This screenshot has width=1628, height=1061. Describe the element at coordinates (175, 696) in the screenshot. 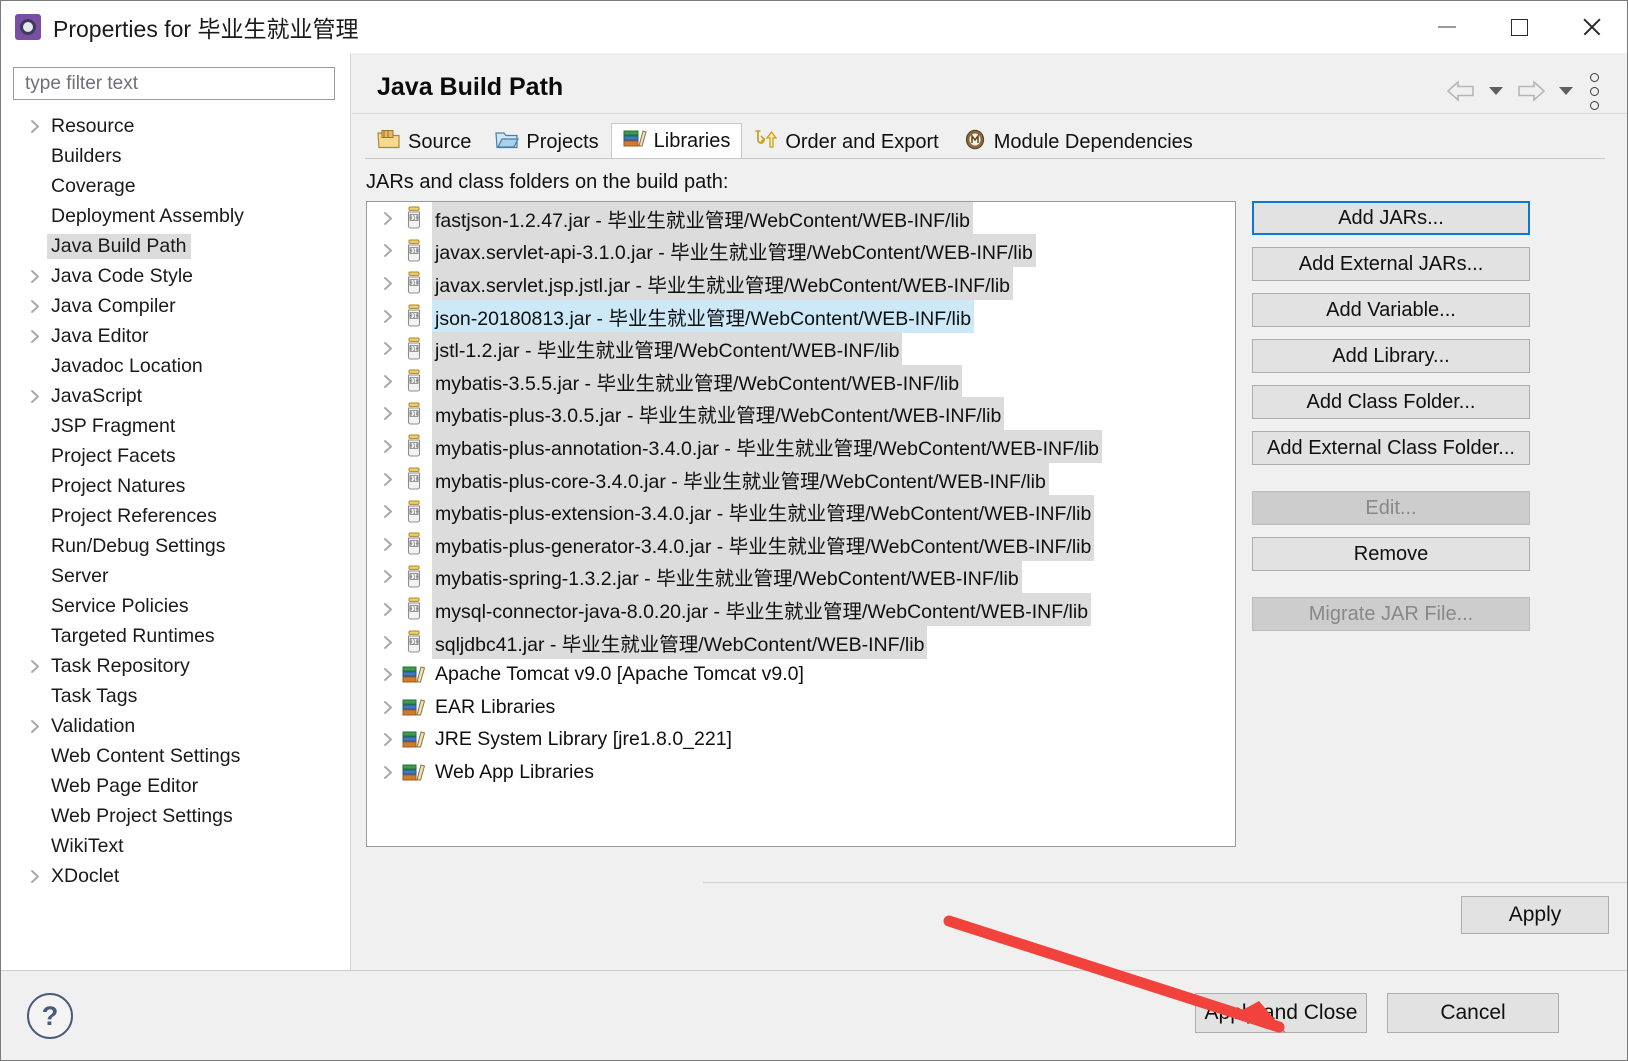

I see `sidebar-item-task-tags: Task Tags` at that location.